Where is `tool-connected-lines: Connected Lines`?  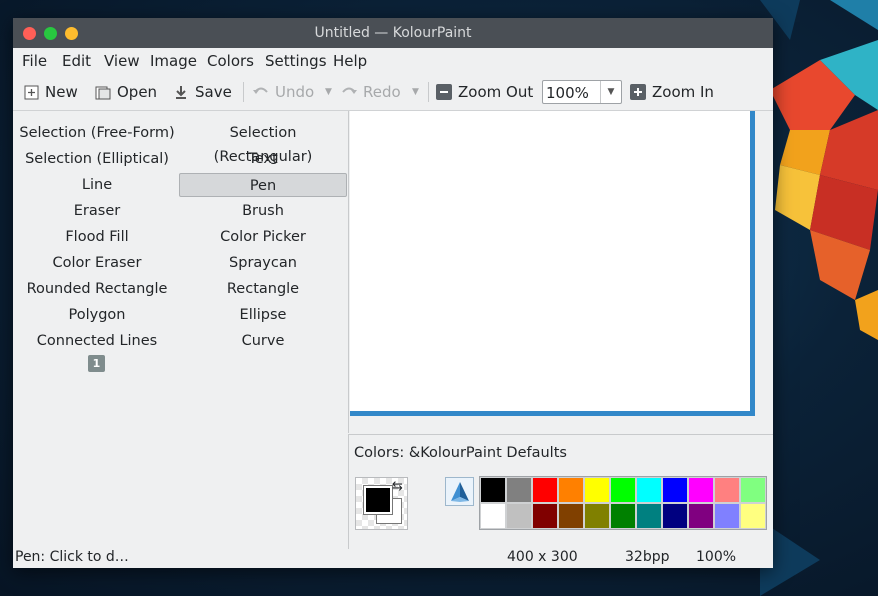 tool-connected-lines: Connected Lines is located at coordinates (97, 341).